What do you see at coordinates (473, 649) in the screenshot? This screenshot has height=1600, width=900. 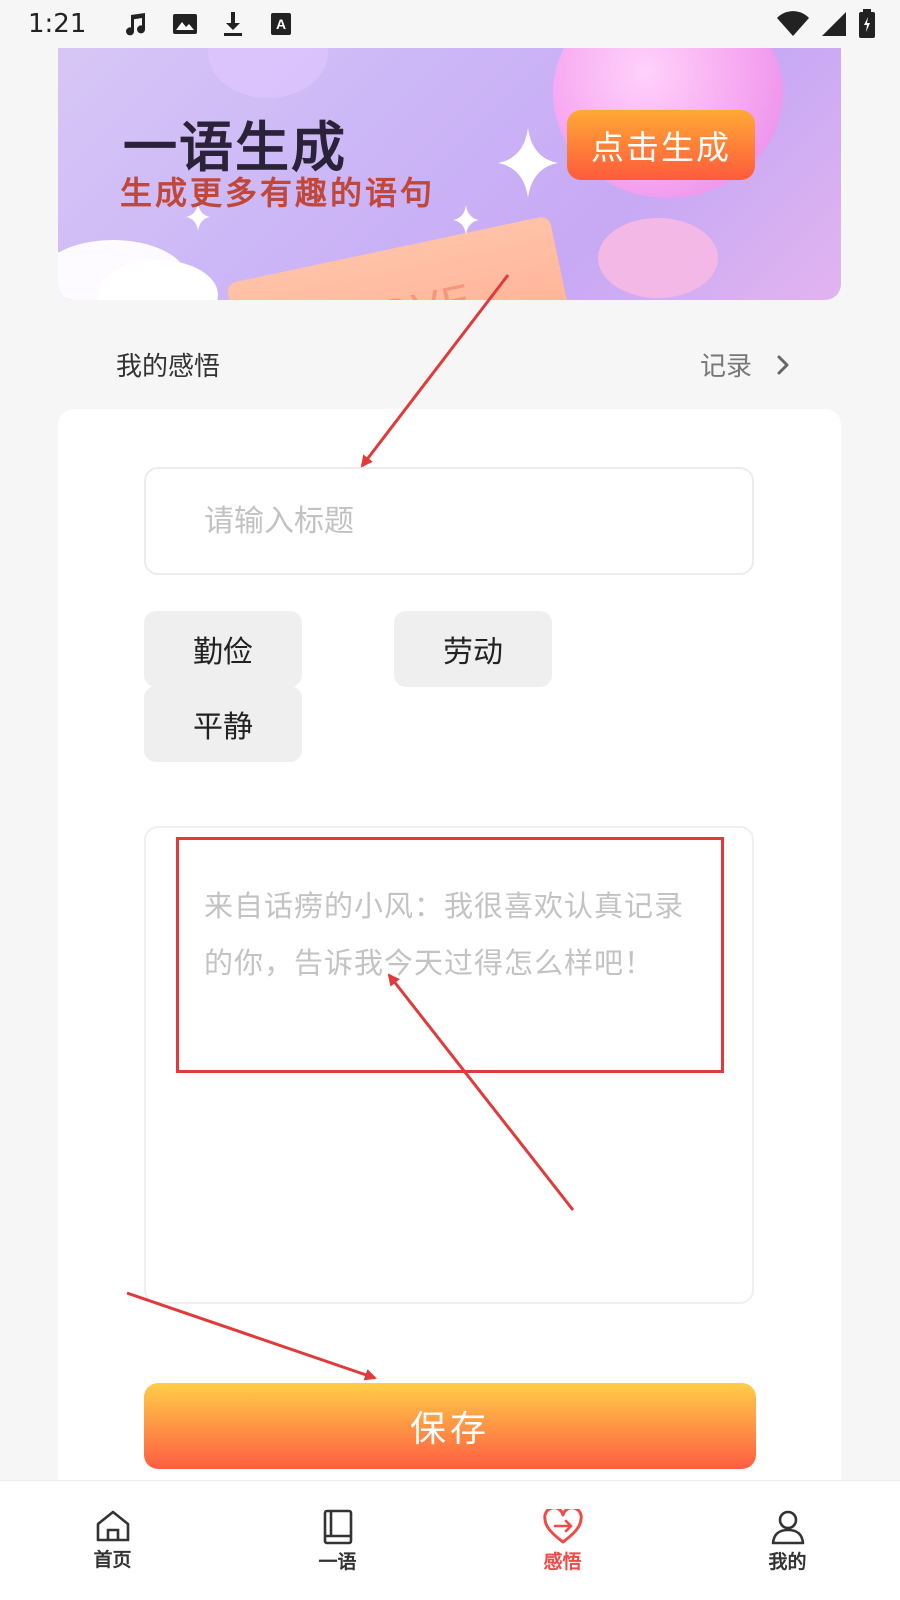 I see `tag-chip: 劳动` at bounding box center [473, 649].